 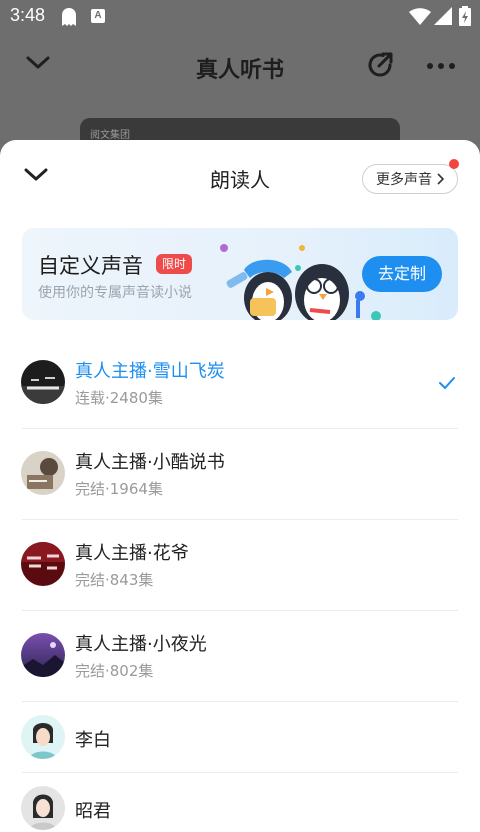 What do you see at coordinates (119, 489) in the screenshot?
I see `voice-meta: 完结·1964集` at bounding box center [119, 489].